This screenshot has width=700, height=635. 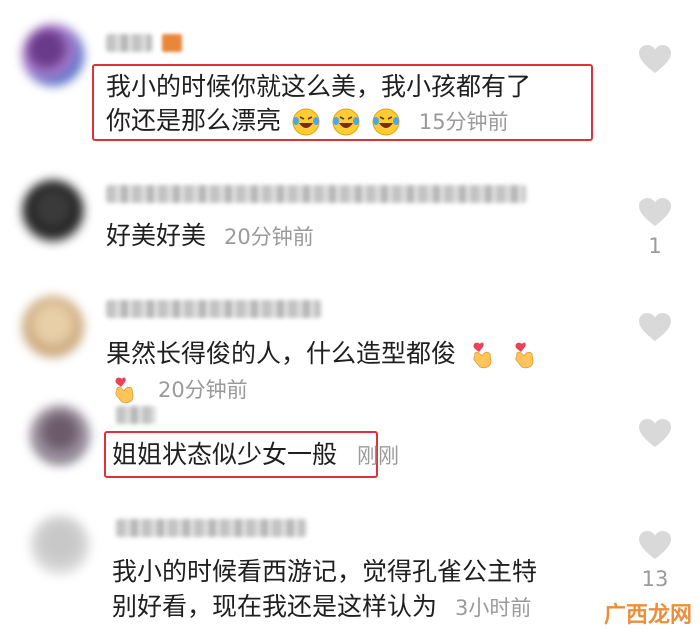 I want to click on comment-text: 别好看，现在我还是这样认为 3小时前, so click(x=321, y=607).